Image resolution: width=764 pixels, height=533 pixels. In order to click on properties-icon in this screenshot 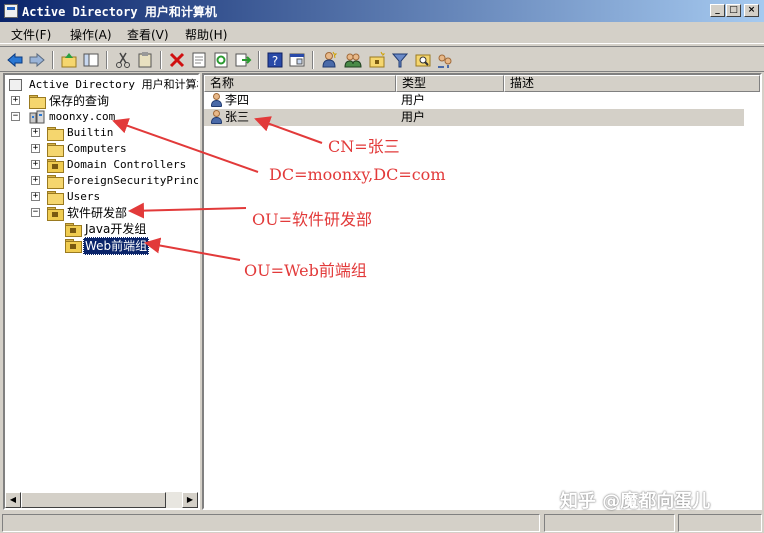, I will do `click(199, 60)`.